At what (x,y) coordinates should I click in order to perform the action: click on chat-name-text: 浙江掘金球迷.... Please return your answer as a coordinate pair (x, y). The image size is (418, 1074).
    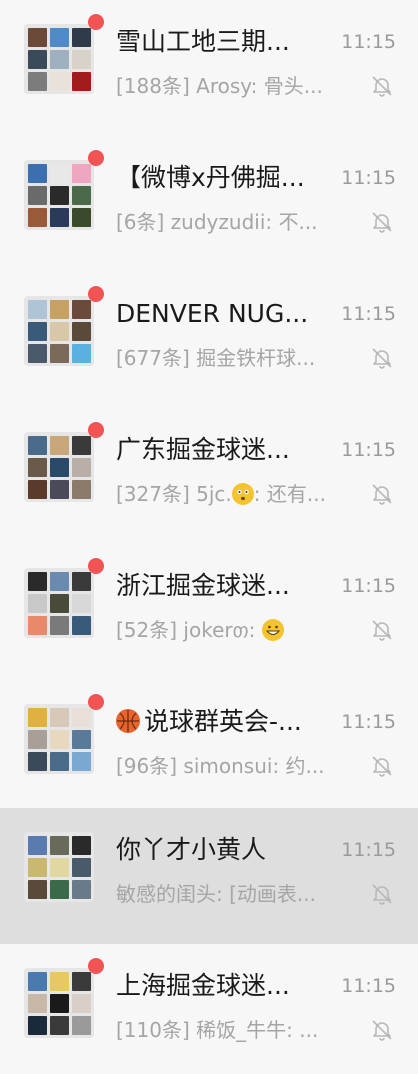
    Looking at the image, I should click on (203, 585).